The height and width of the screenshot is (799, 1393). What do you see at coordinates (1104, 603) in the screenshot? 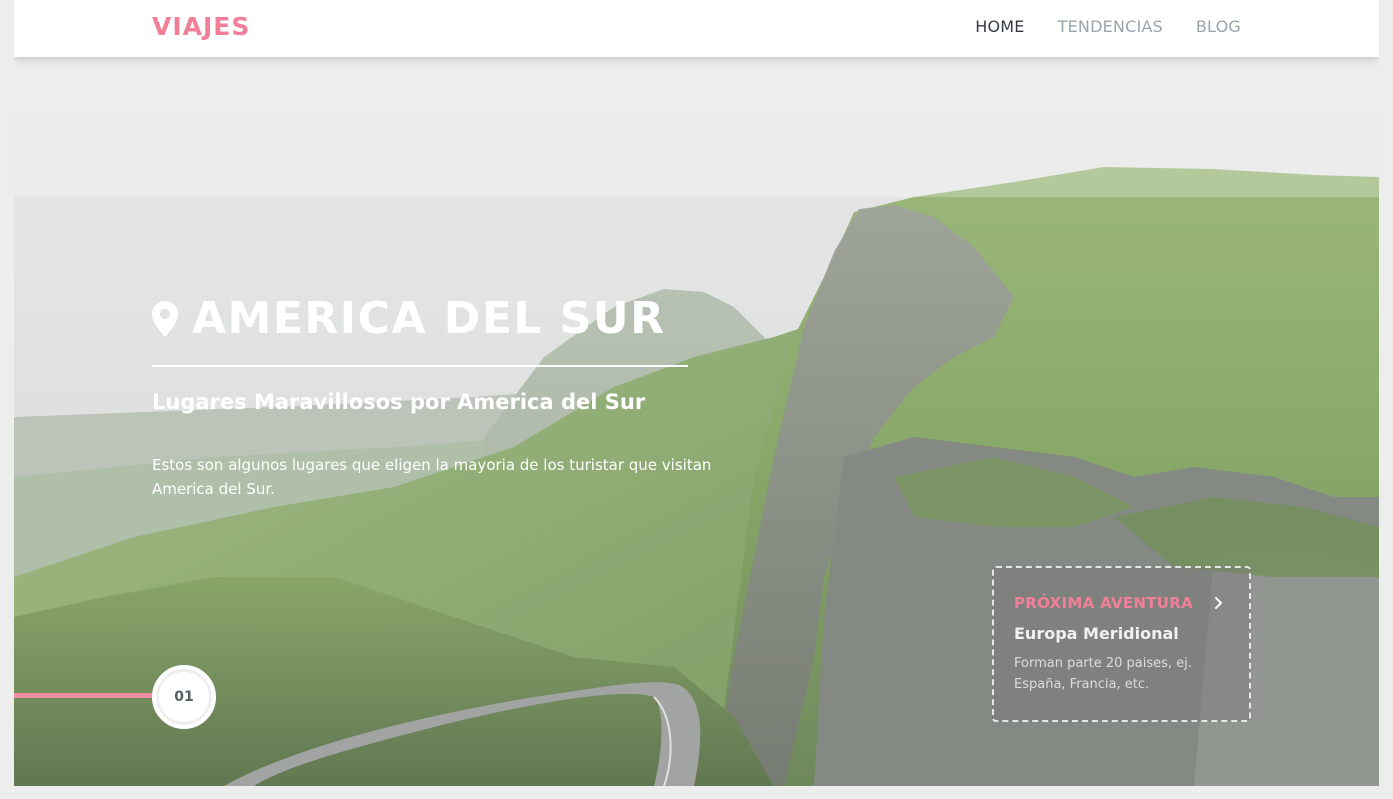
I see `next-adventure-label: PRÓXIMA AVENTURA` at bounding box center [1104, 603].